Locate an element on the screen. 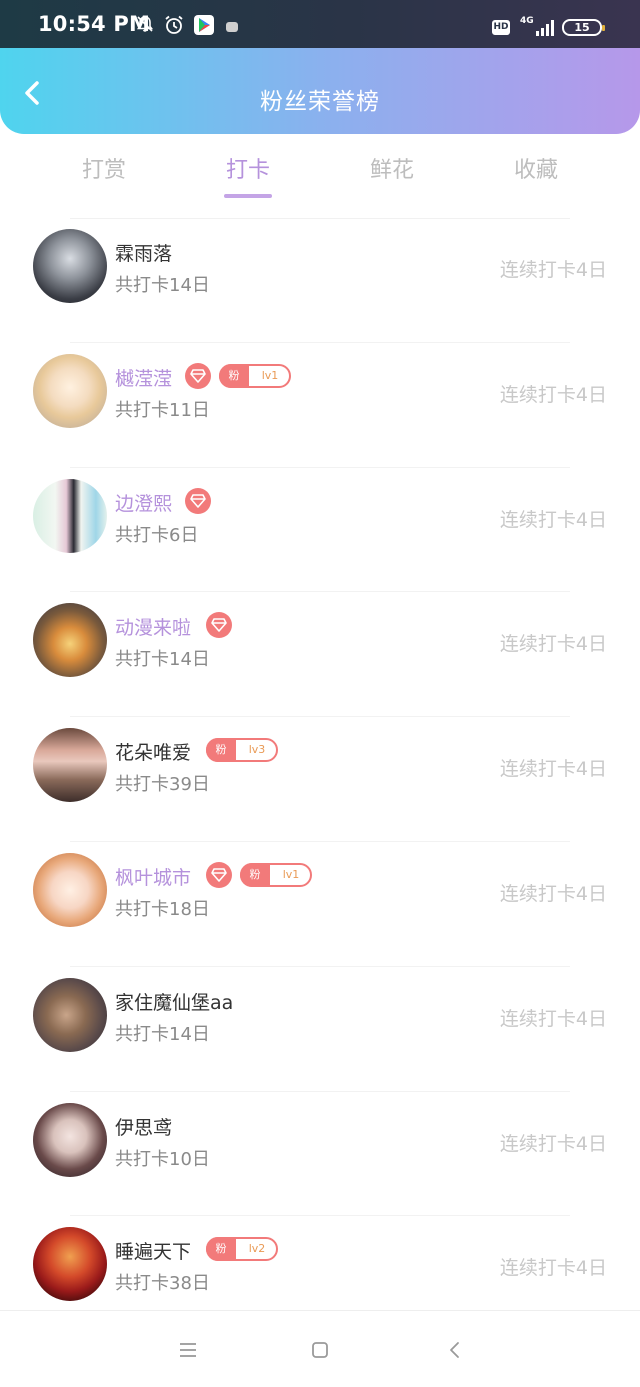 The image size is (640, 1387). fan-level: lv3 is located at coordinates (257, 750).